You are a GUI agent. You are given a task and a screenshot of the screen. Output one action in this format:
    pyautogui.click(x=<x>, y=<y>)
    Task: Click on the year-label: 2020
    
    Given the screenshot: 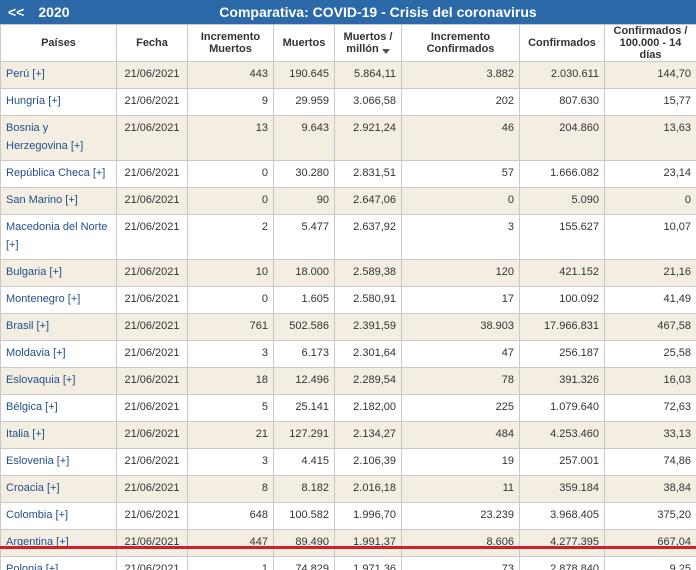 What is the action you would take?
    pyautogui.click(x=54, y=12)
    